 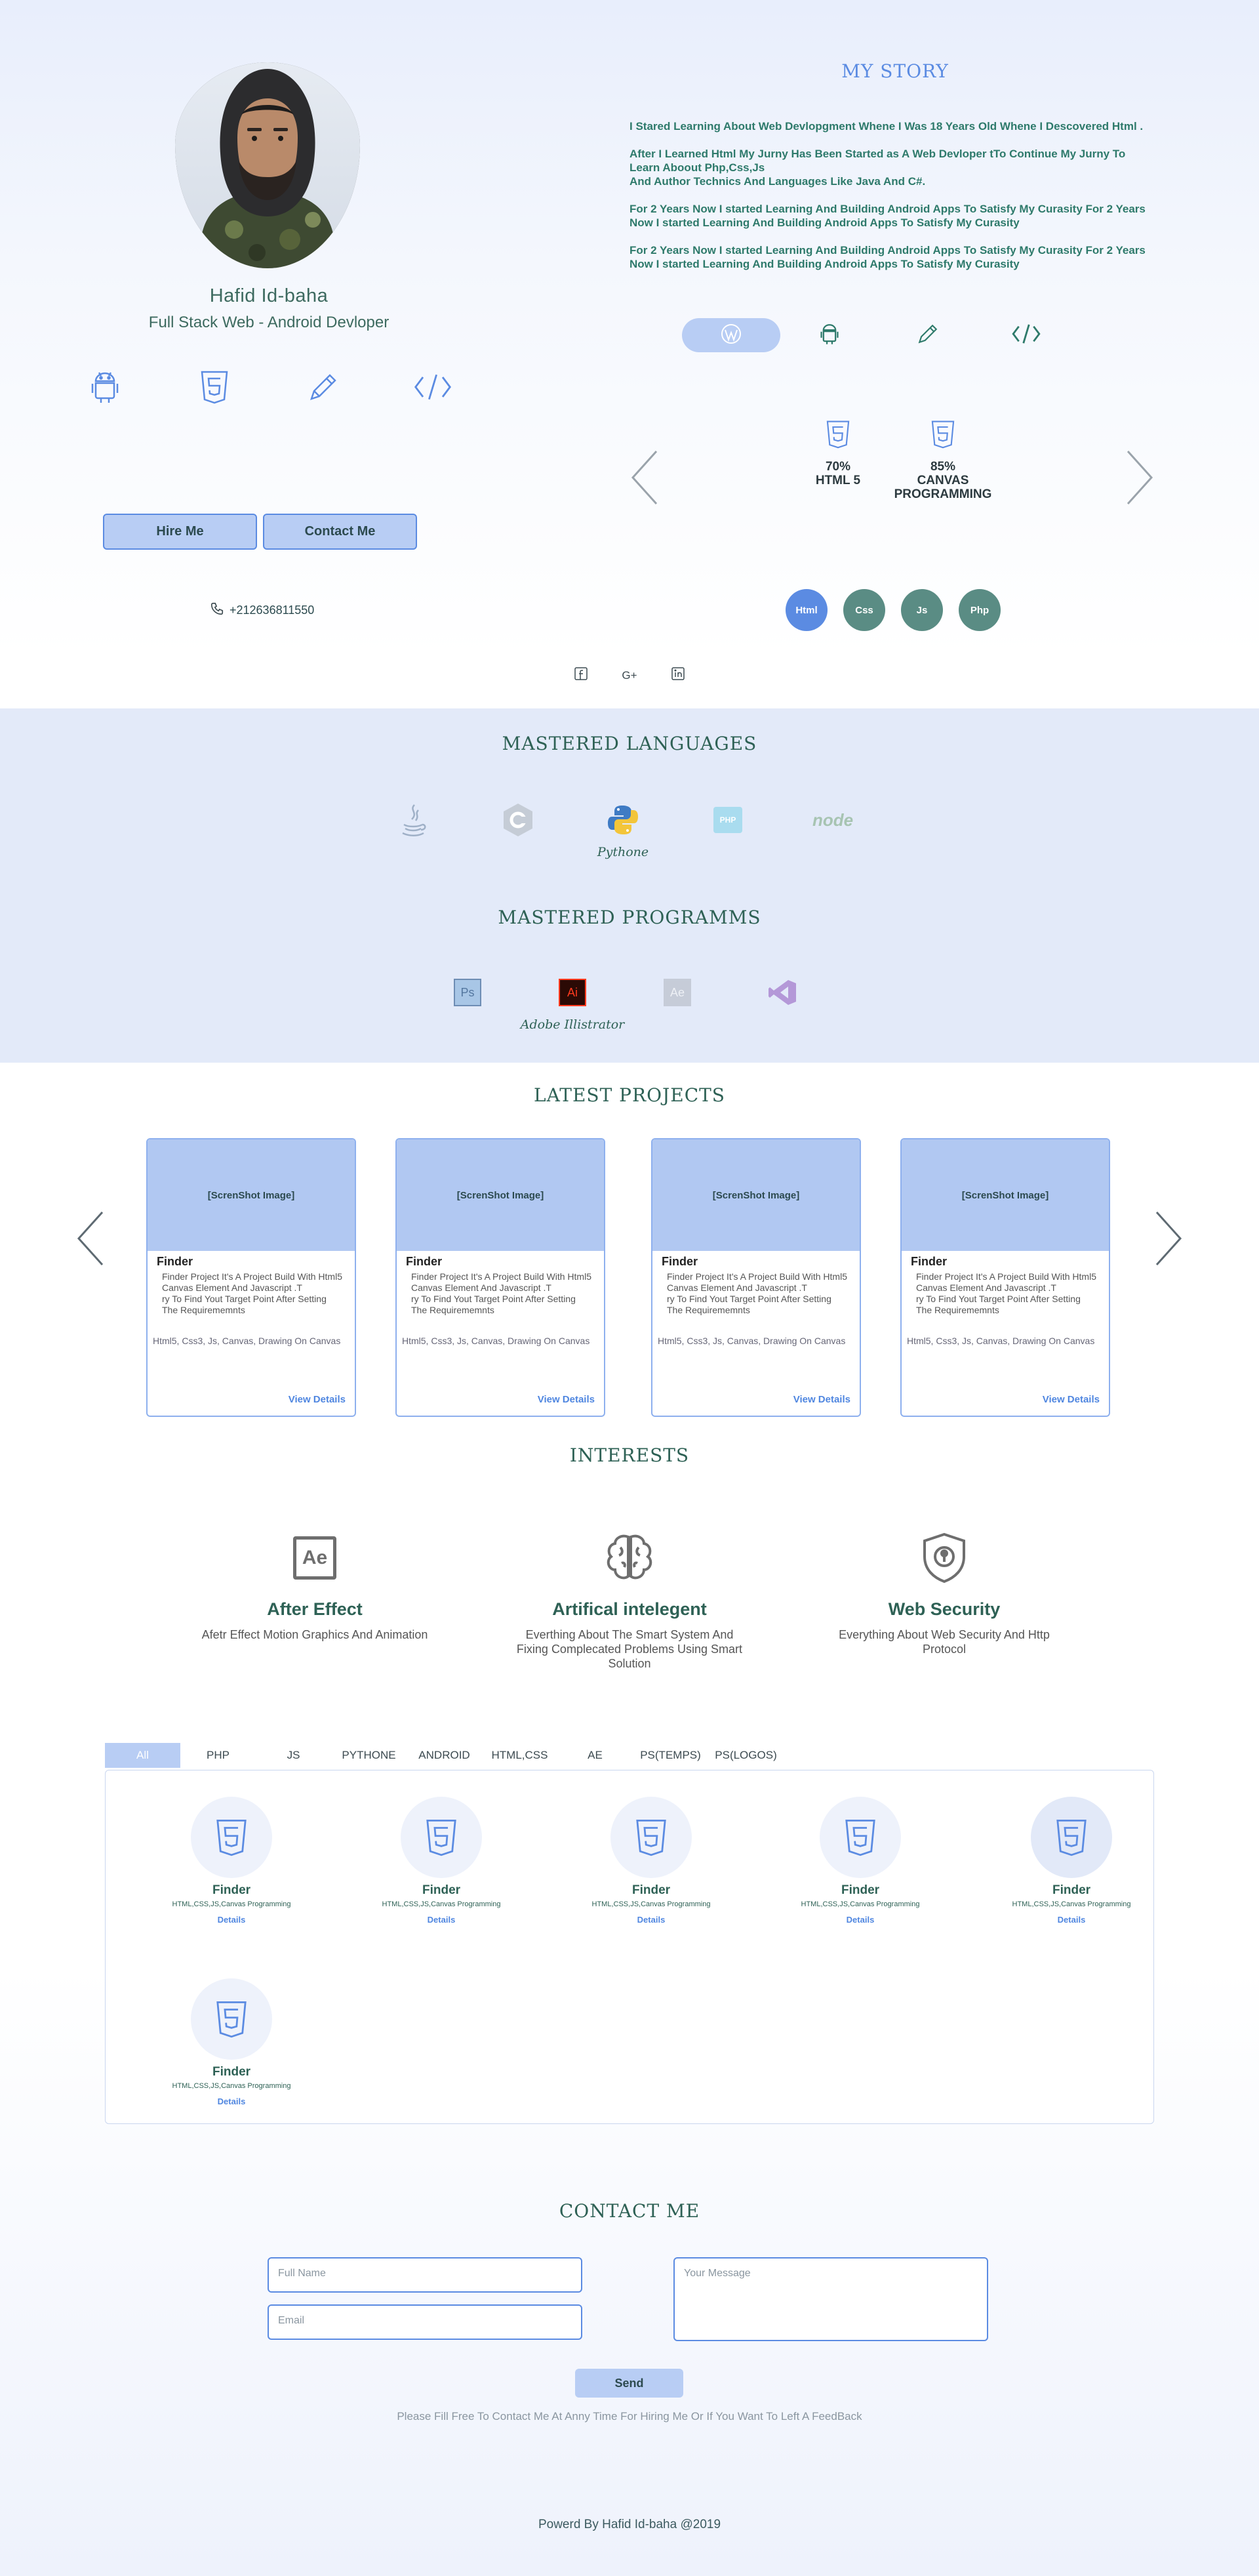 What do you see at coordinates (922, 610) in the screenshot?
I see `circle-js: Js` at bounding box center [922, 610].